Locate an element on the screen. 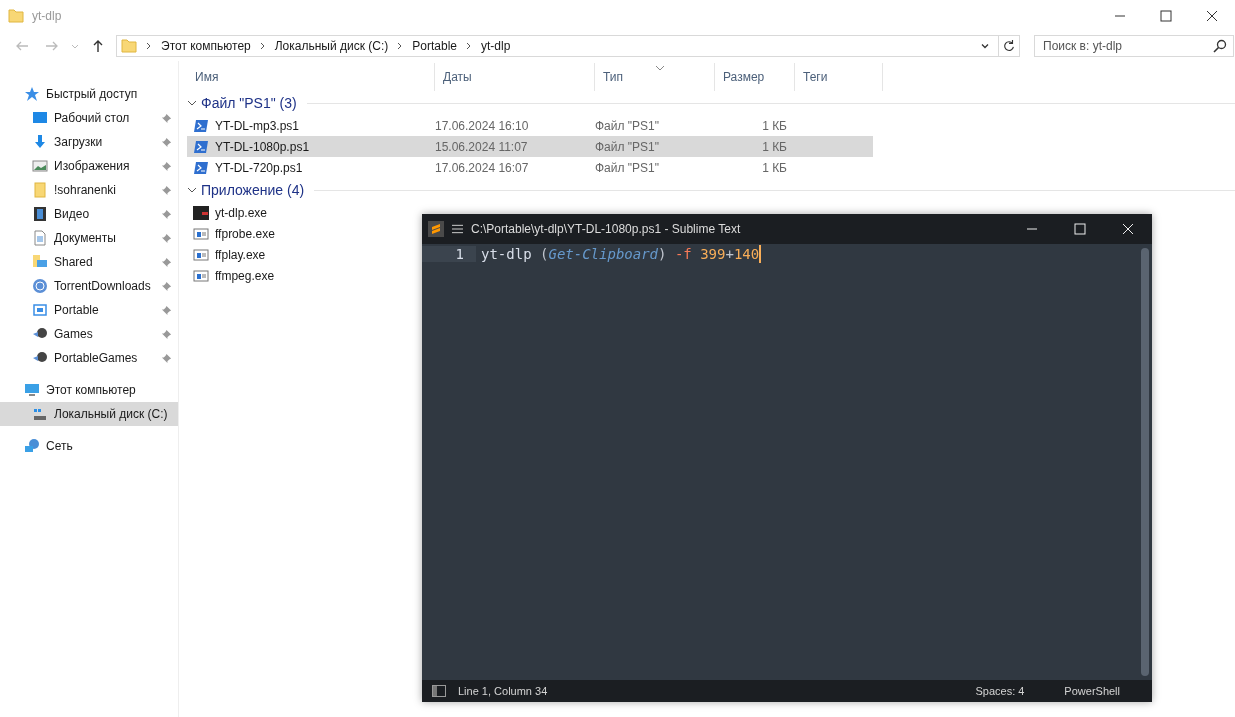  sidebar-item: Portable is located at coordinates (89, 310).